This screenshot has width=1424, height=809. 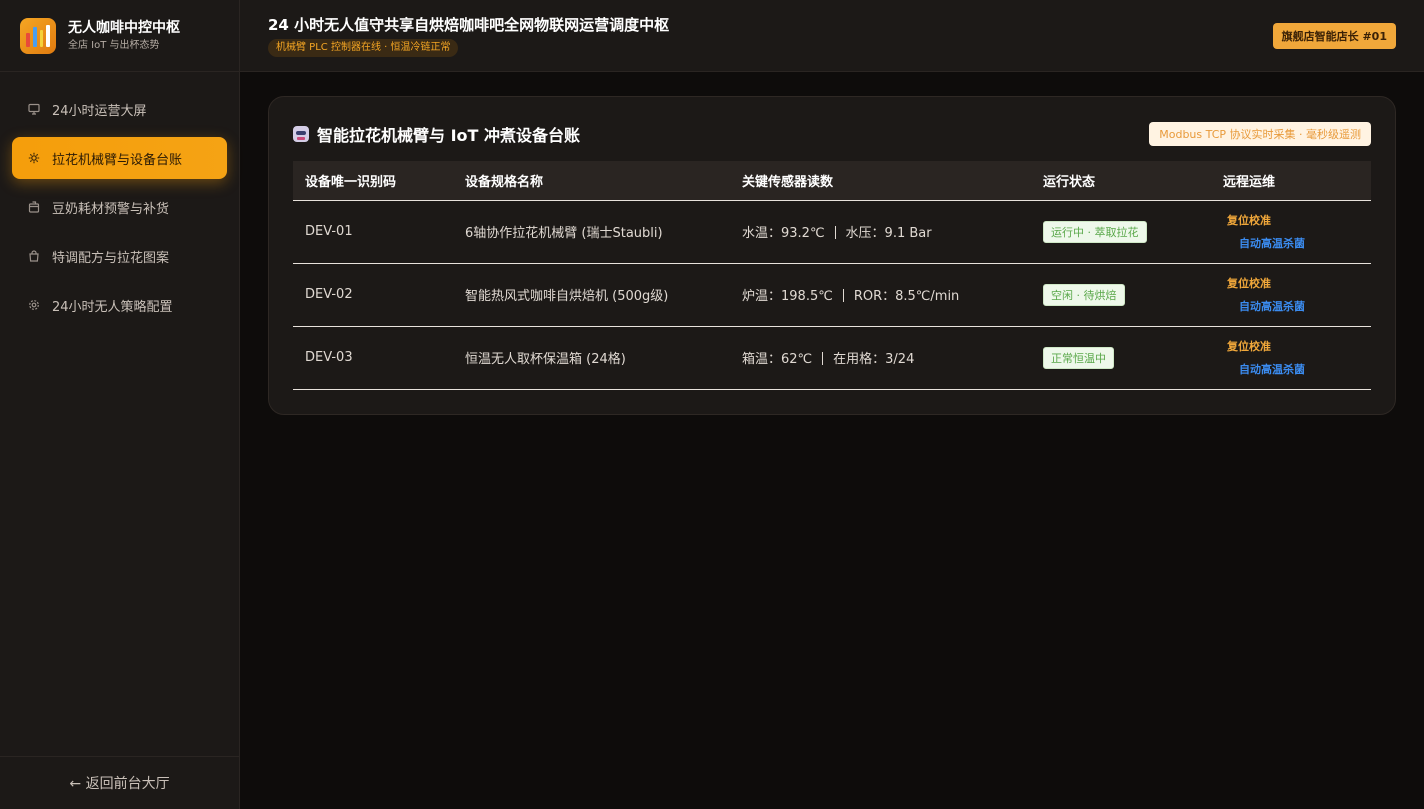 I want to click on sidebar-item-strategy: 24小时无人策略配置, so click(x=119, y=305).